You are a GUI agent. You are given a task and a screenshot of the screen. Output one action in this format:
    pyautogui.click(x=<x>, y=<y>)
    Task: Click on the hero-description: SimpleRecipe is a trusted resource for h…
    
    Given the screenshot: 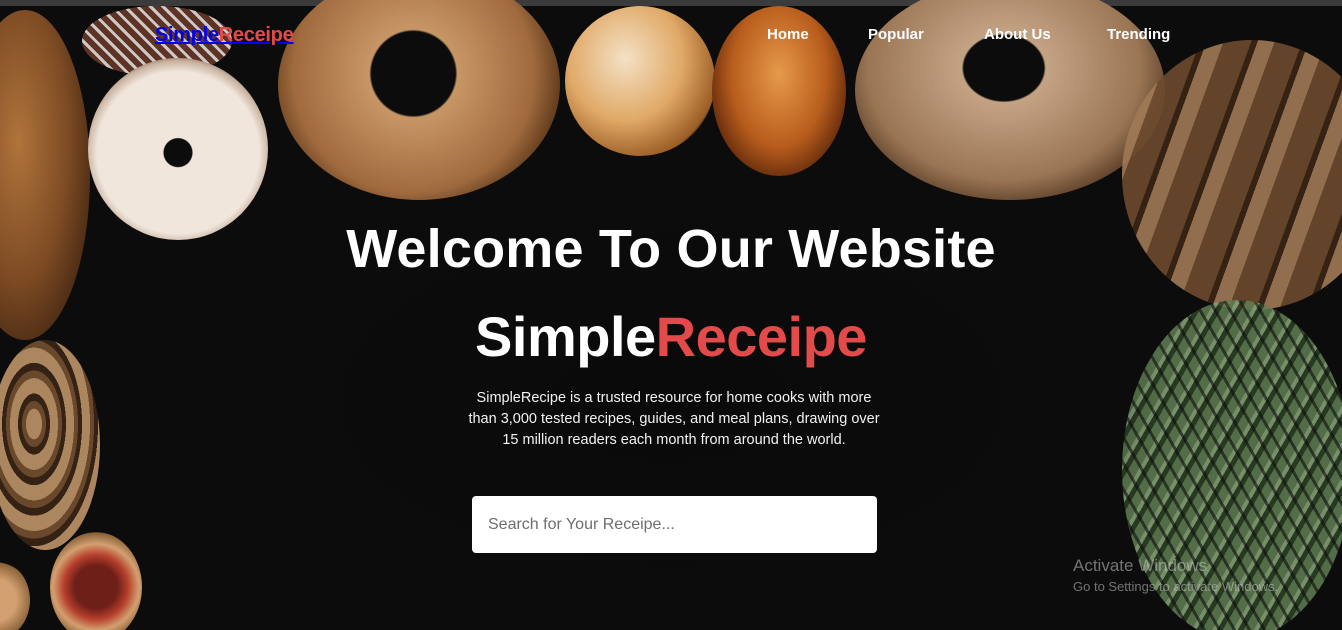 What is the action you would take?
    pyautogui.click(x=674, y=419)
    